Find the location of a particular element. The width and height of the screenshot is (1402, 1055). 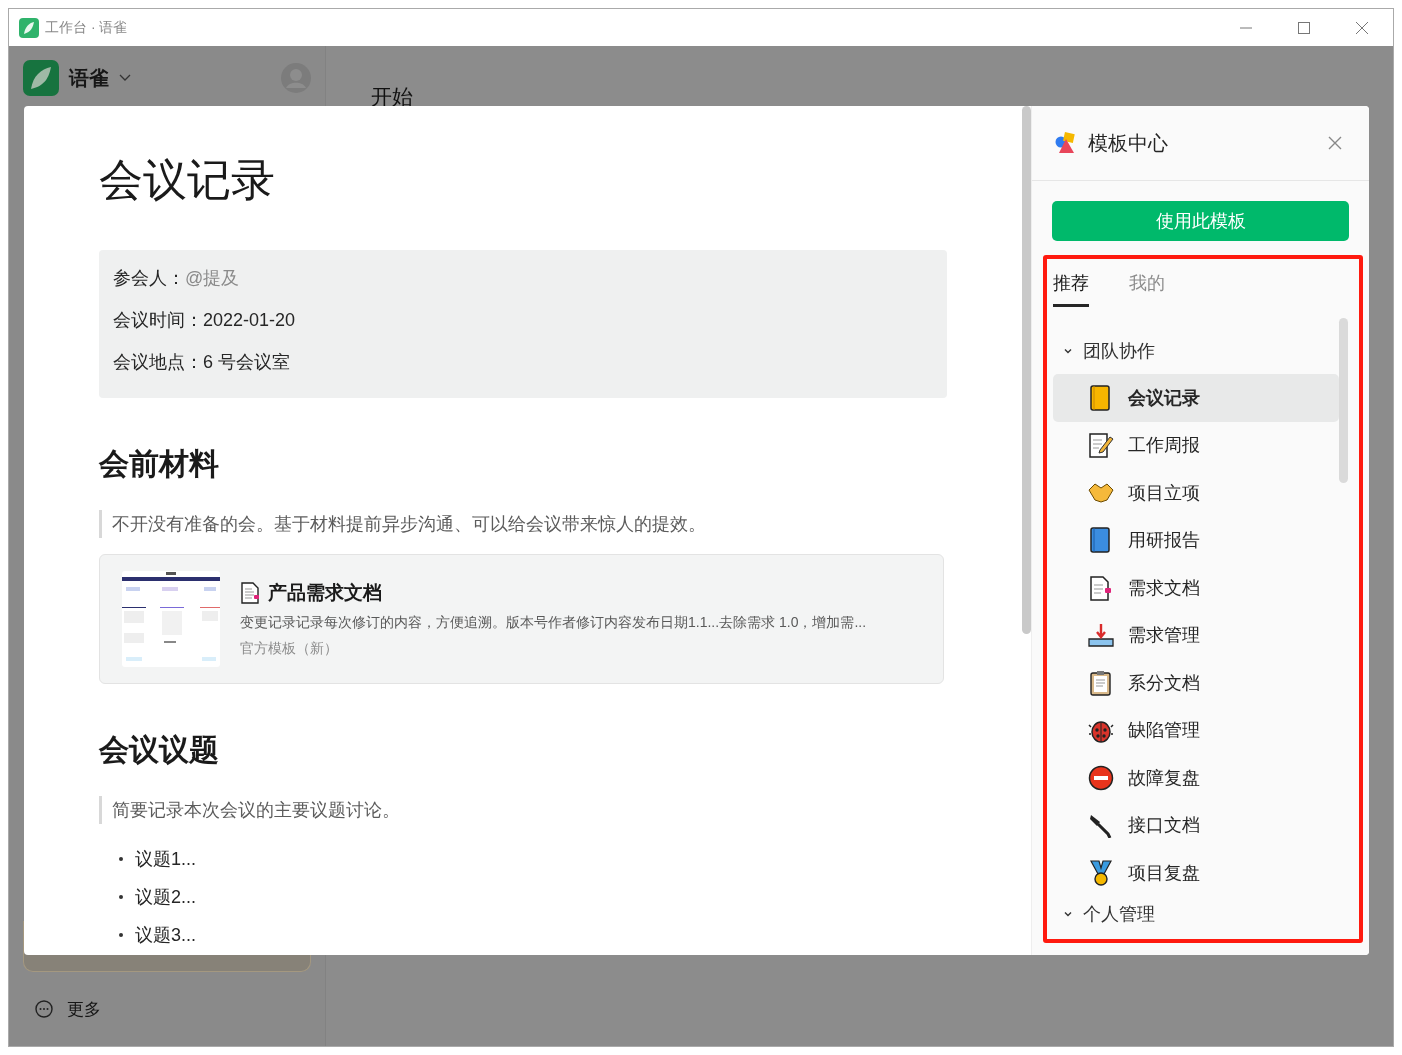

quote-text: 简要记录本次会议的主要议题讨论。 is located at coordinates (523, 810).